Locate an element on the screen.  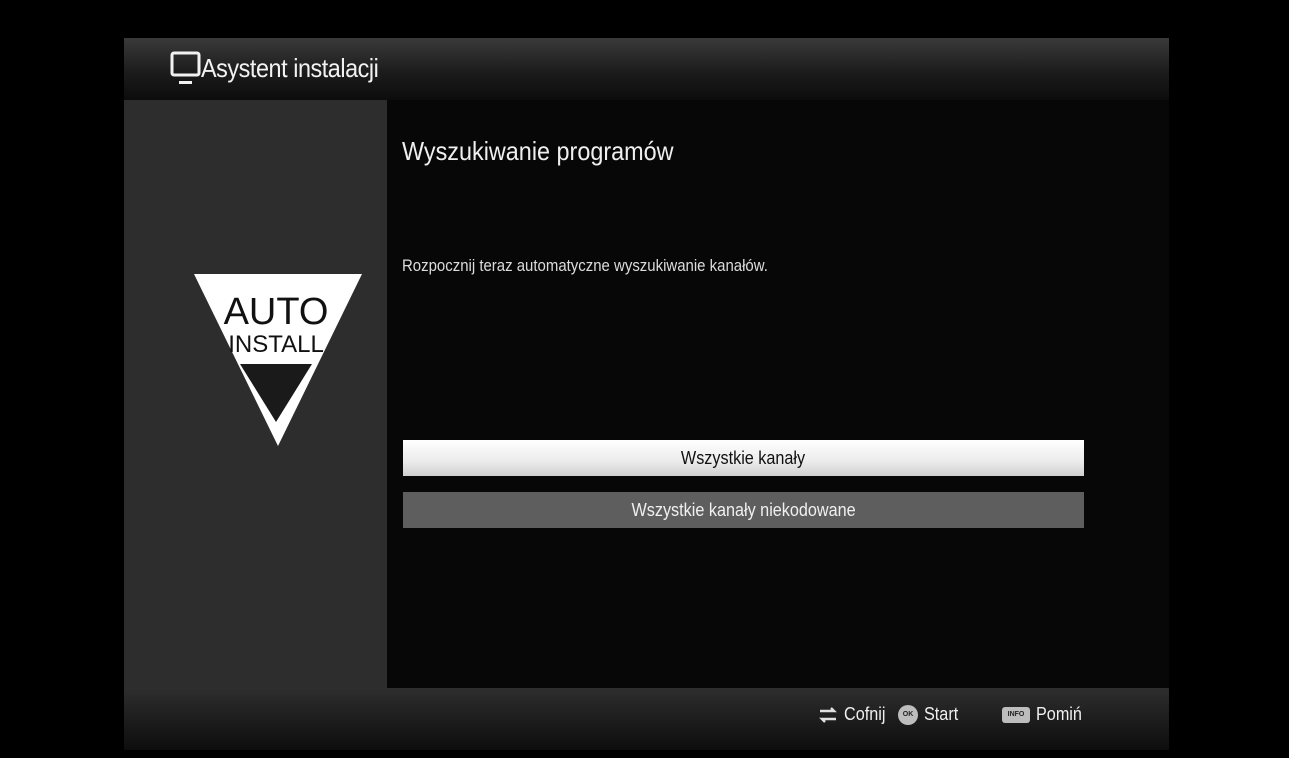
auto-install-icon: AUTO INSTALL is located at coordinates (278, 360).